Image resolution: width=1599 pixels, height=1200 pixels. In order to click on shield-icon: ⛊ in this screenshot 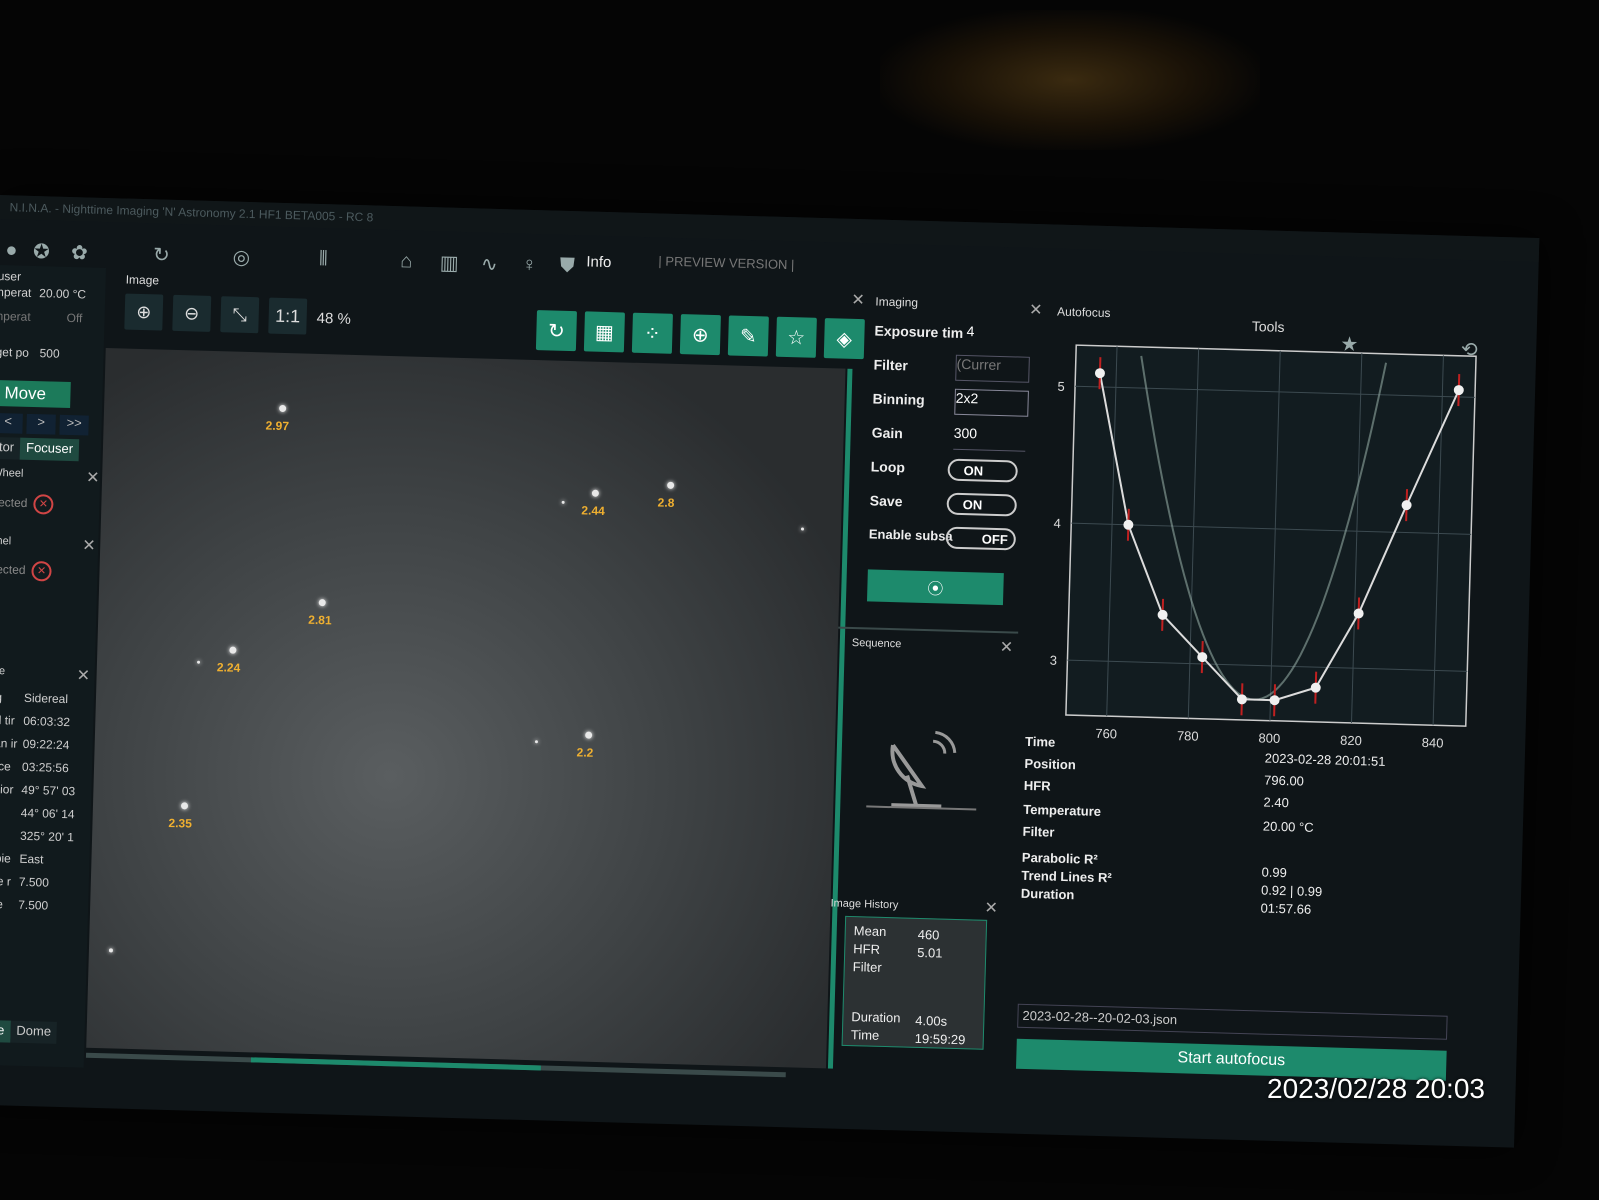, I will do `click(567, 266)`.